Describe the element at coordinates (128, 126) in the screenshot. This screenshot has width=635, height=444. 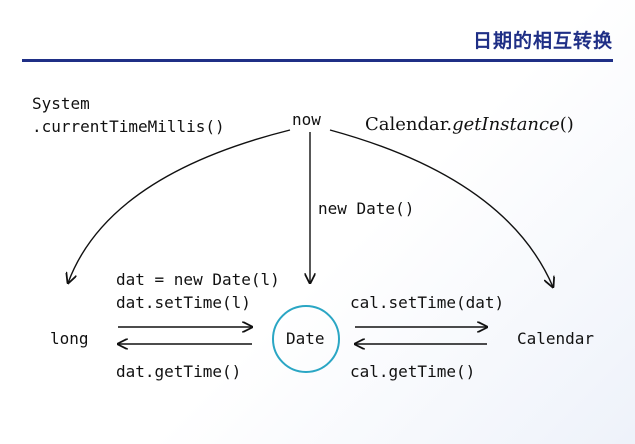
I see `current-time-millis-label: .currentTimeMillis()` at that location.